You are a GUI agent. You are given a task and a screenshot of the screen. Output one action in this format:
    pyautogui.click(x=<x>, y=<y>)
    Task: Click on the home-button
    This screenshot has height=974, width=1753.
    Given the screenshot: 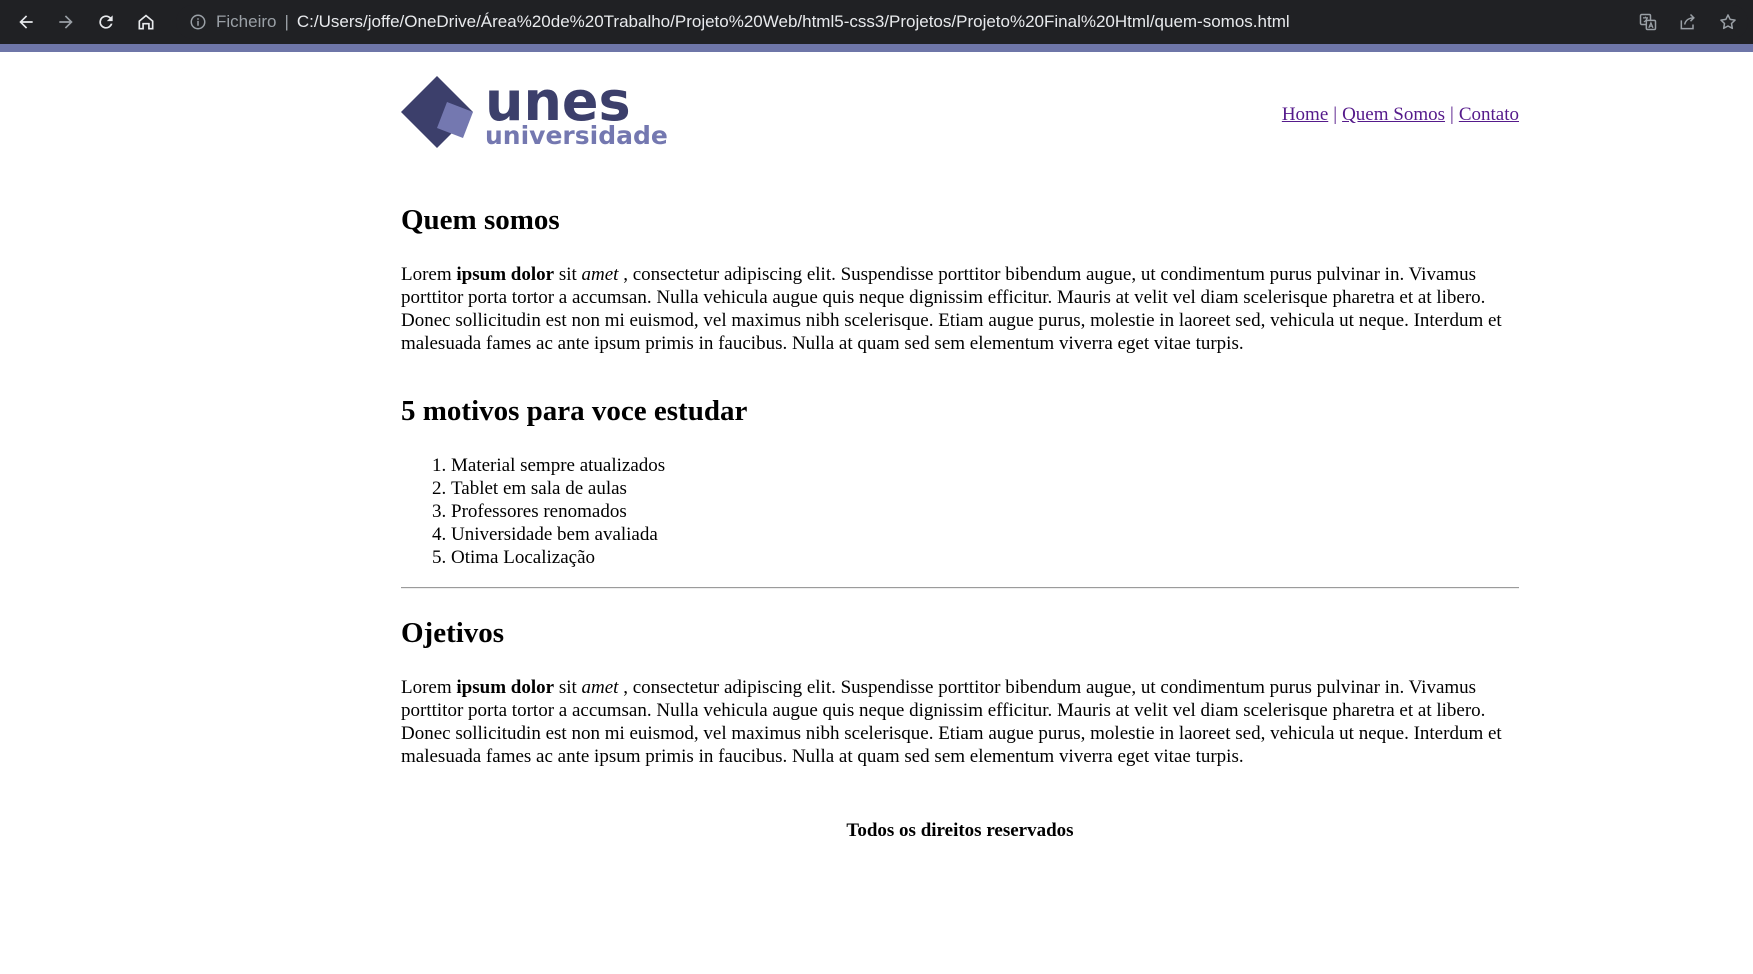 What is the action you would take?
    pyautogui.click(x=146, y=22)
    